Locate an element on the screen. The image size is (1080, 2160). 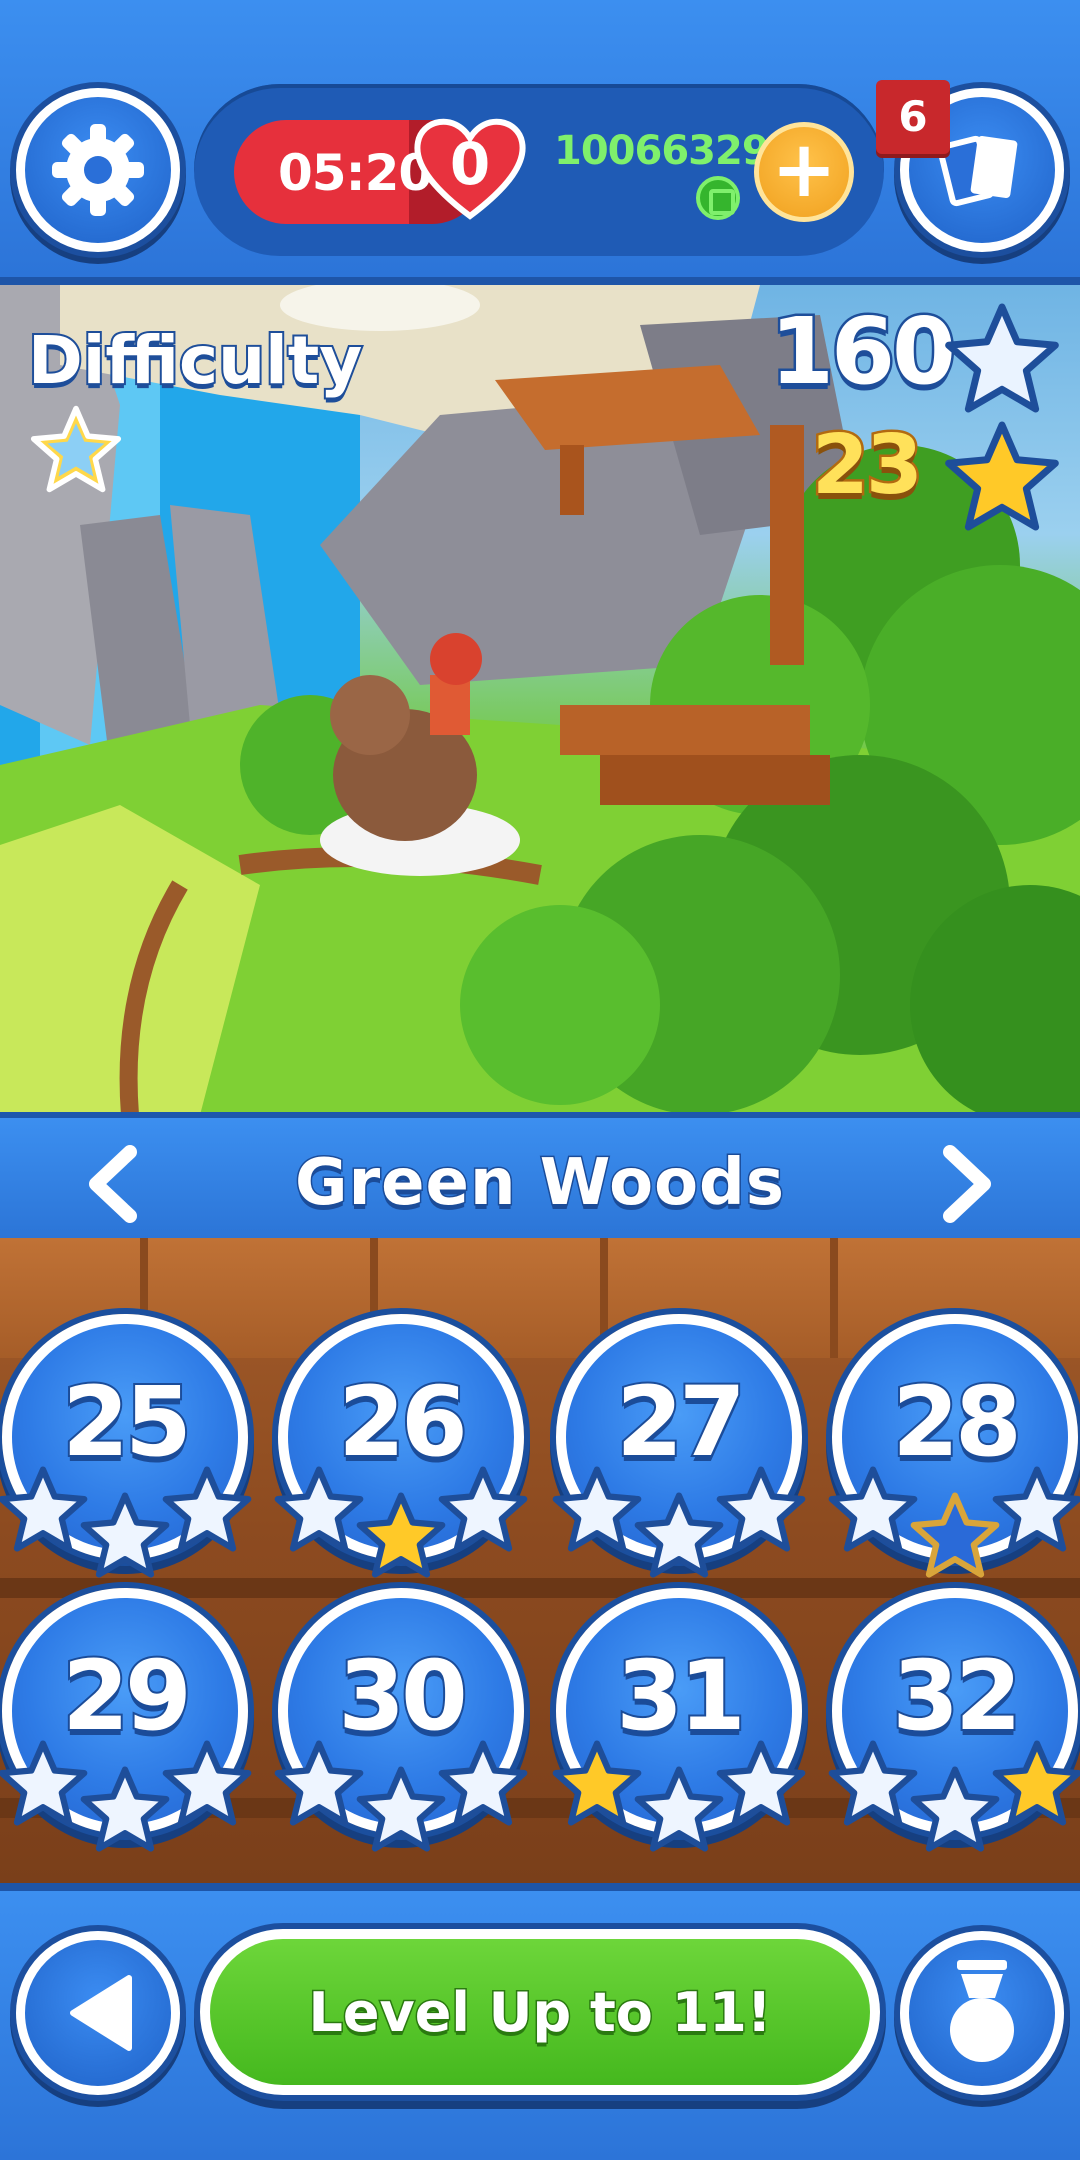
add-coins-button: + is located at coordinates (804, 172).